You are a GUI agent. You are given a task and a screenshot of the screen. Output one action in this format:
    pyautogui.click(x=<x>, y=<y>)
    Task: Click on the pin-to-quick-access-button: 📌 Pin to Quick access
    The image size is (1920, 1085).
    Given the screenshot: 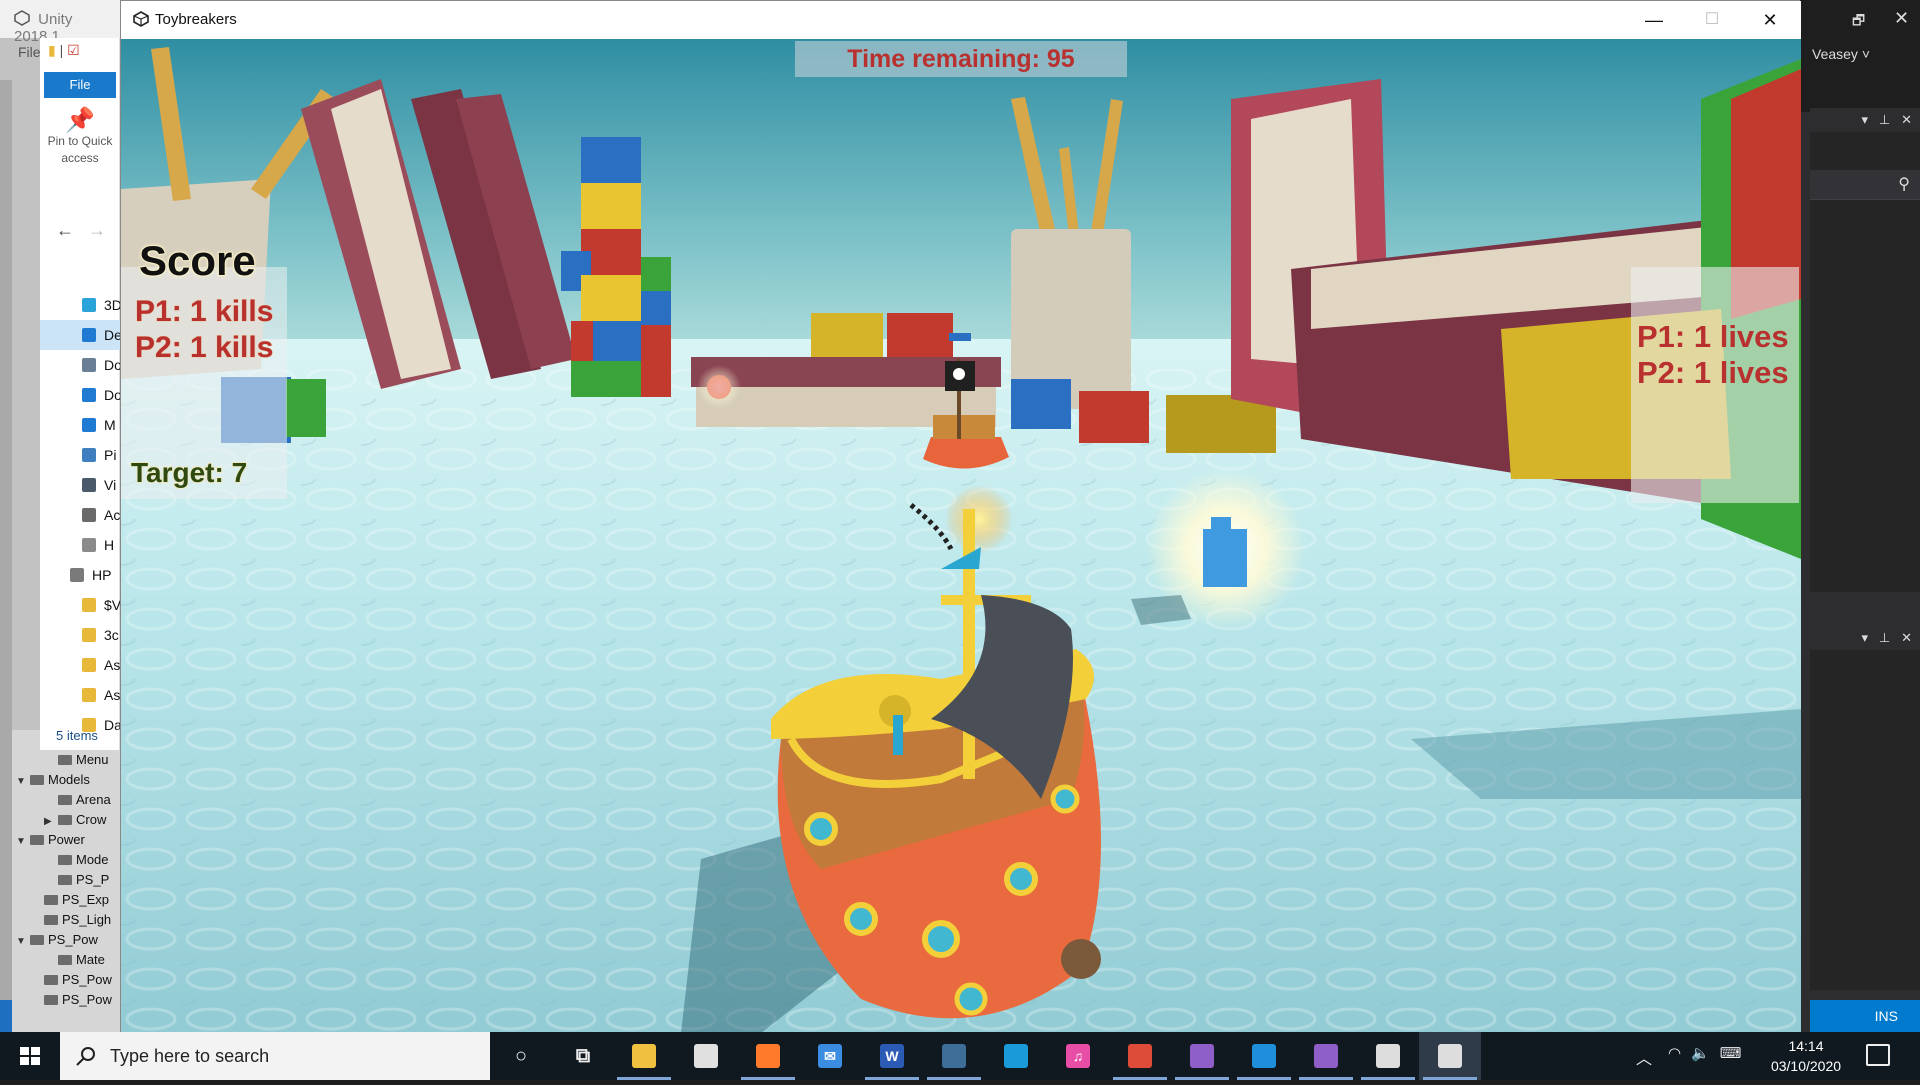 What is the action you would take?
    pyautogui.click(x=80, y=138)
    